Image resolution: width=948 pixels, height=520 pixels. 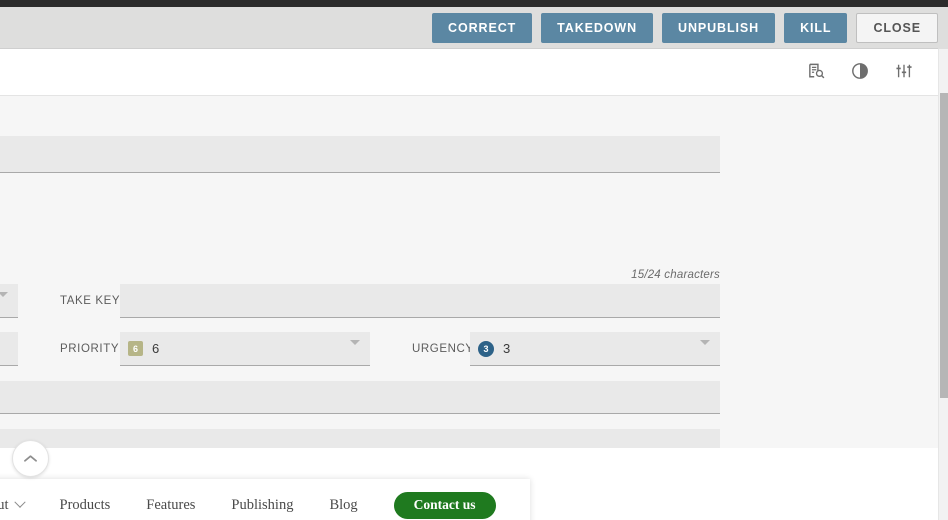 I want to click on take-key-input, so click(x=420, y=301).